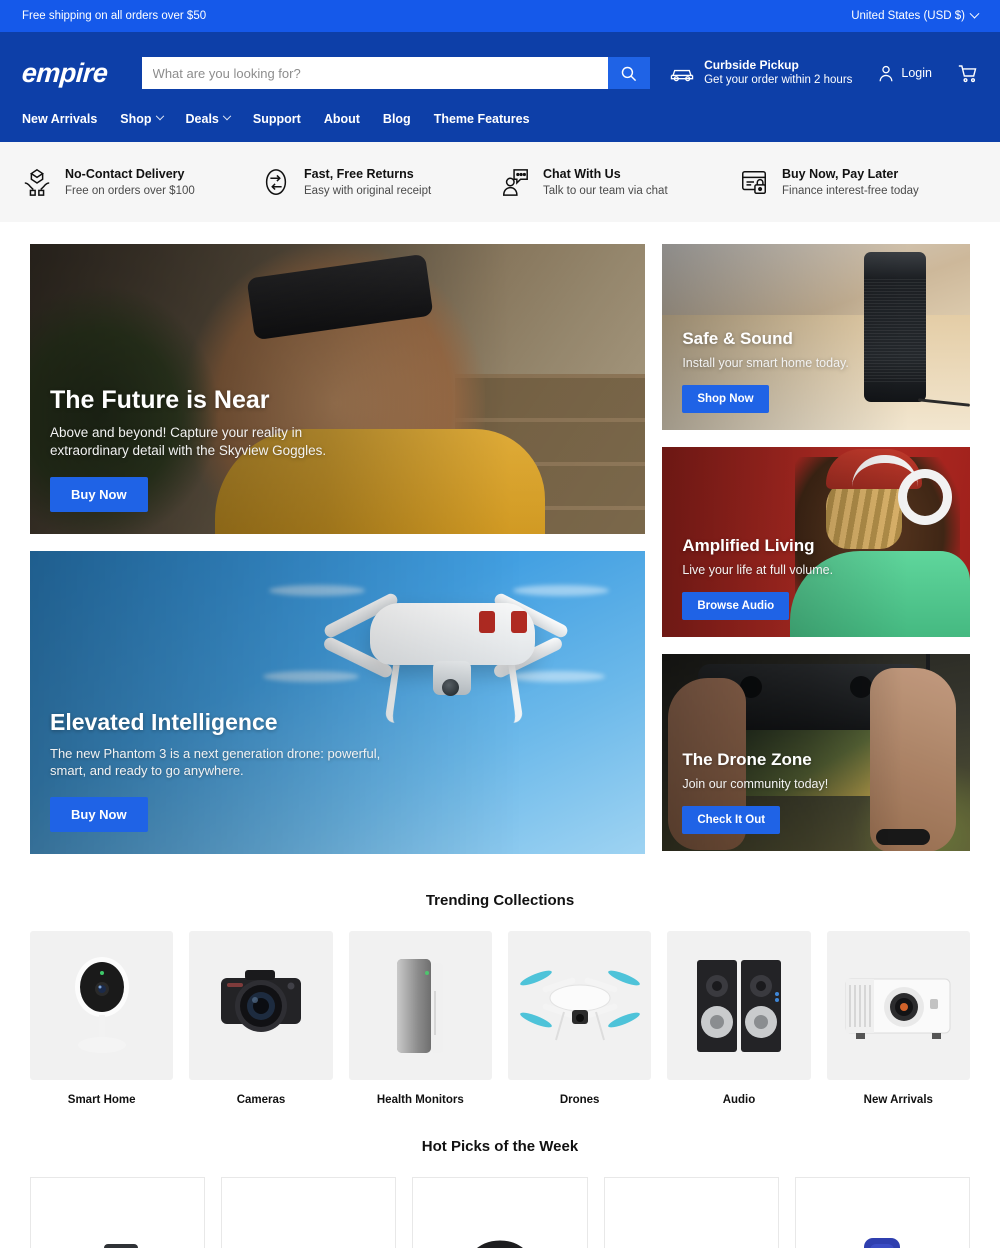  Describe the element at coordinates (130, 190) in the screenshot. I see `value-prop-subtitle: Free on orders over $100` at that location.